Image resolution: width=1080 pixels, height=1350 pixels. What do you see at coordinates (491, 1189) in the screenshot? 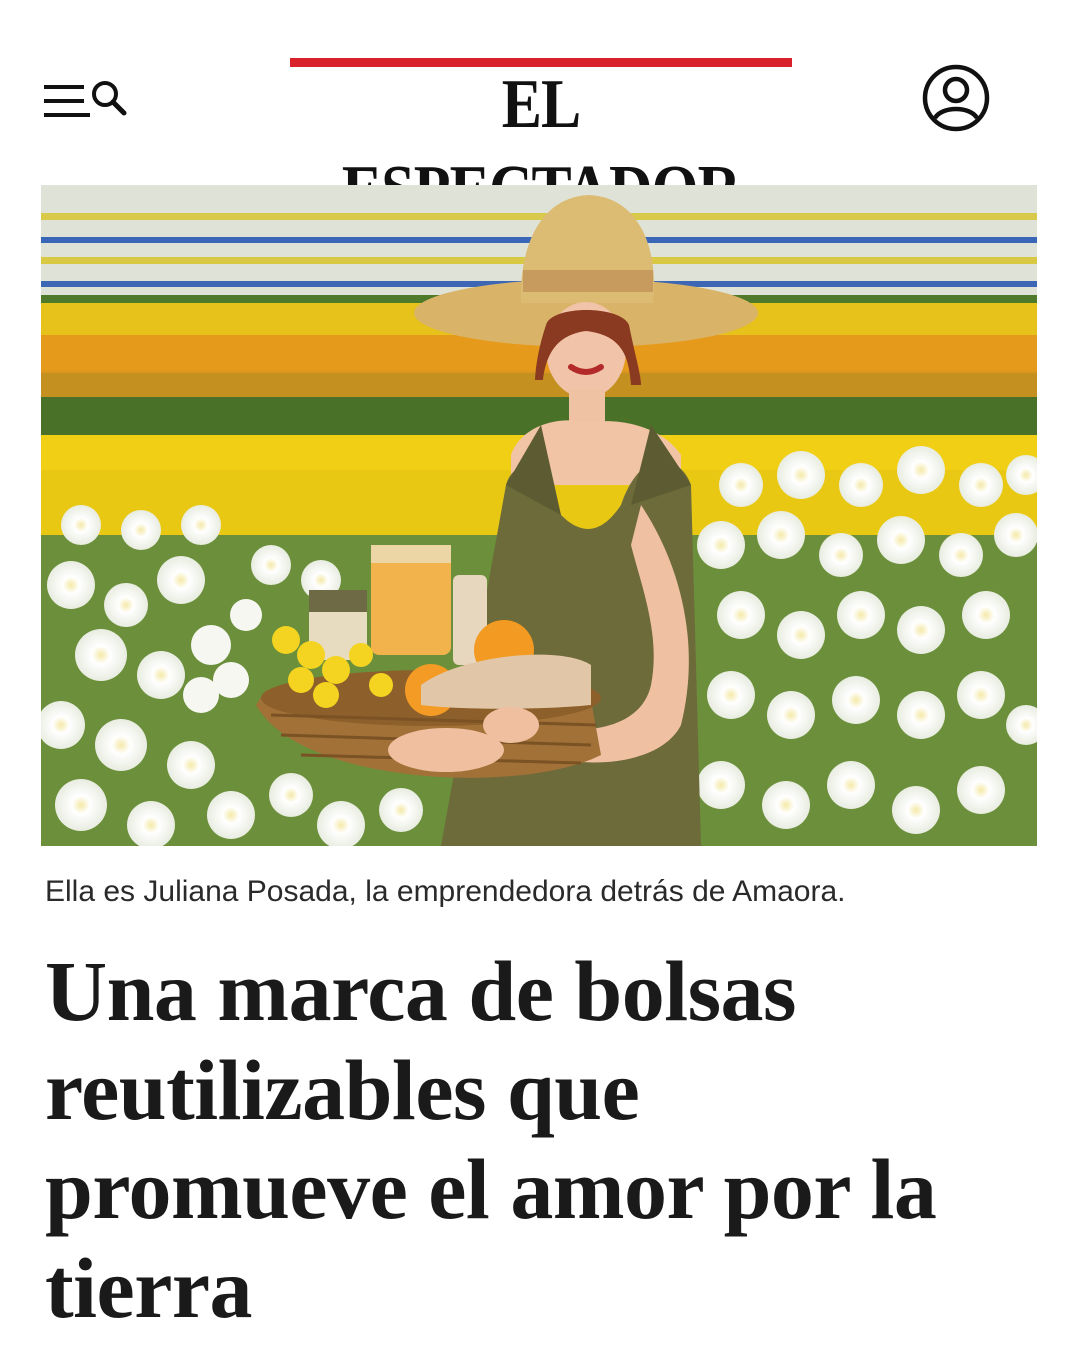
I see `headline-line: promueve el amor por la` at bounding box center [491, 1189].